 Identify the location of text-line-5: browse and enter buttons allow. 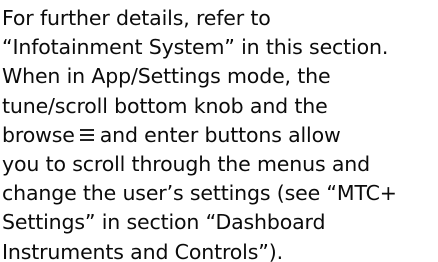
(220, 135).